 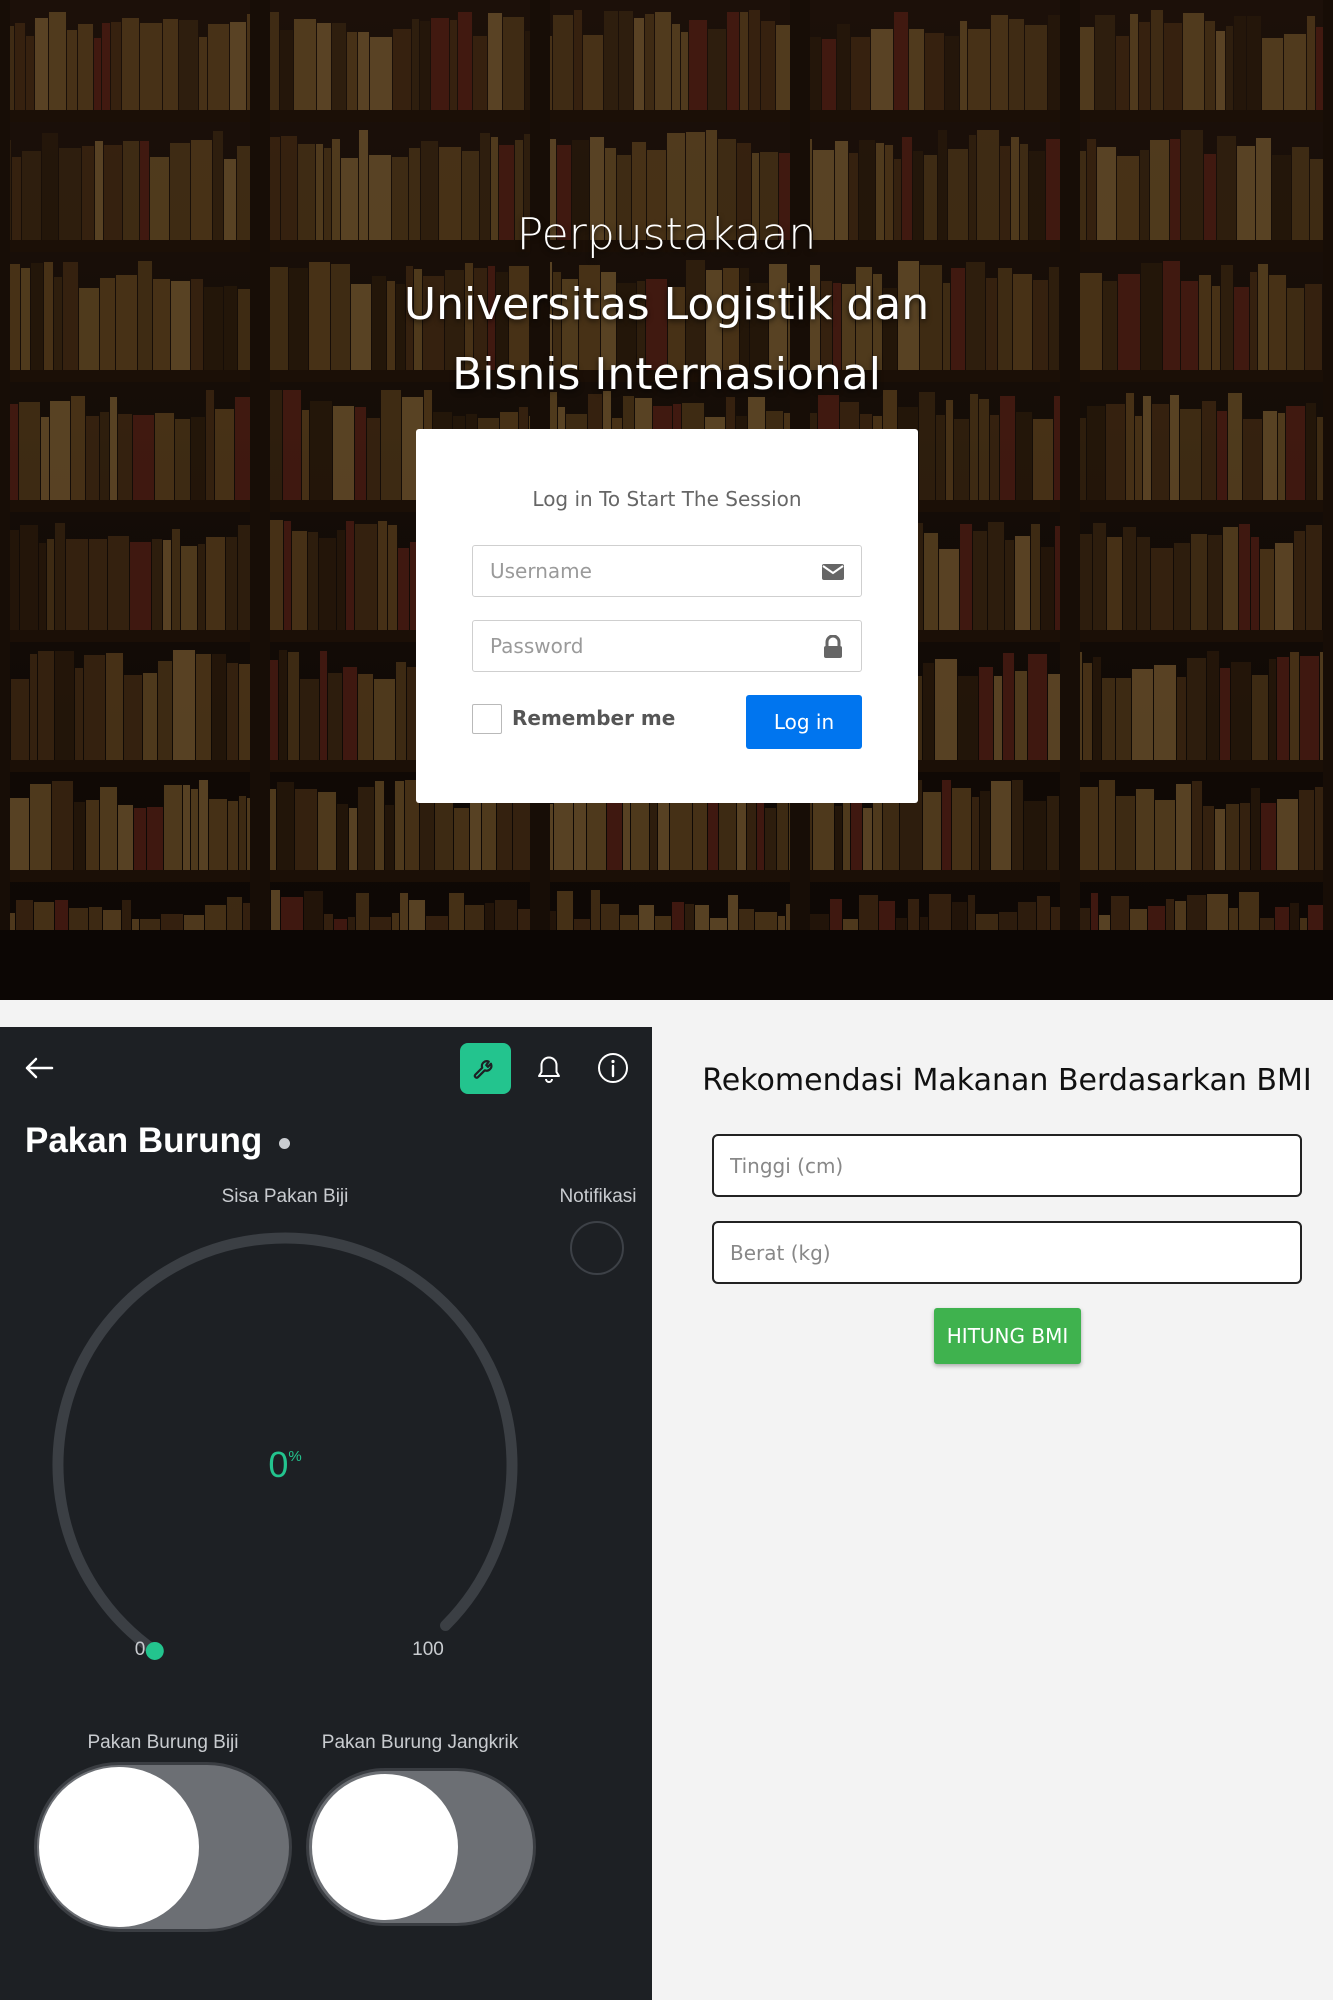 I want to click on switch-label-biji: Pakan Burung Biji, so click(x=163, y=1742).